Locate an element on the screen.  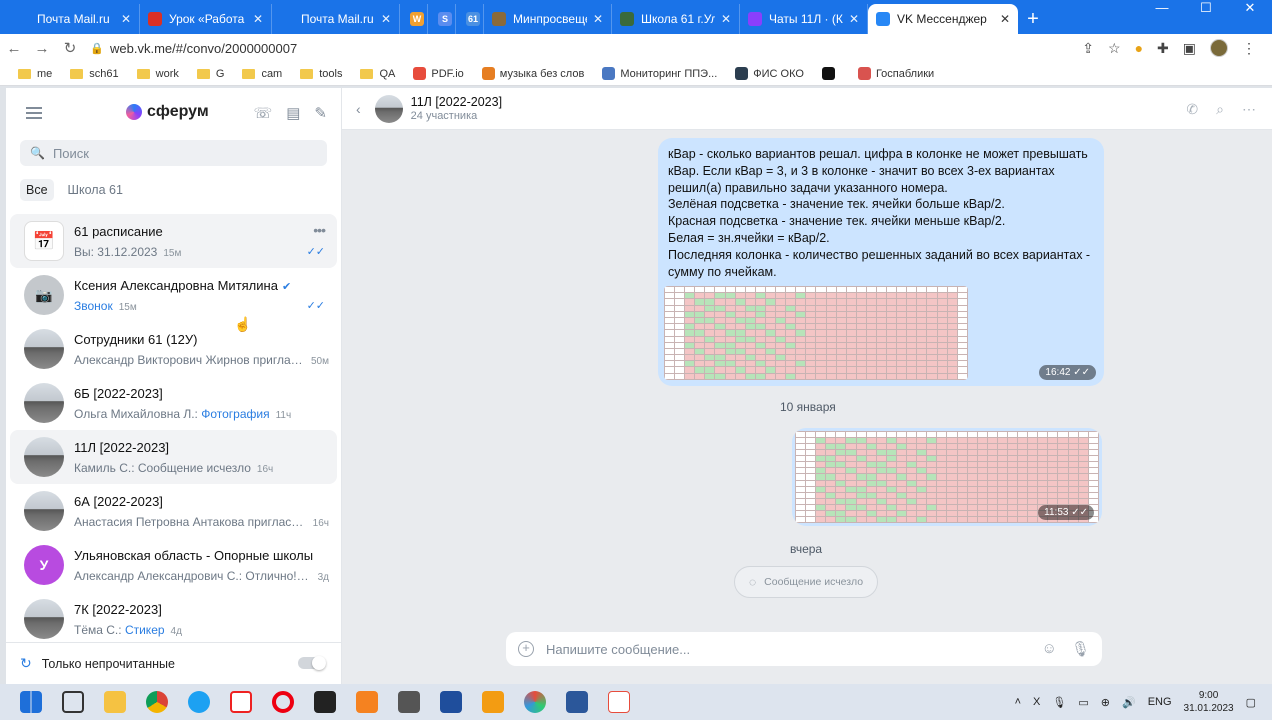
back-icon: ← is located at coordinates (14, 48).